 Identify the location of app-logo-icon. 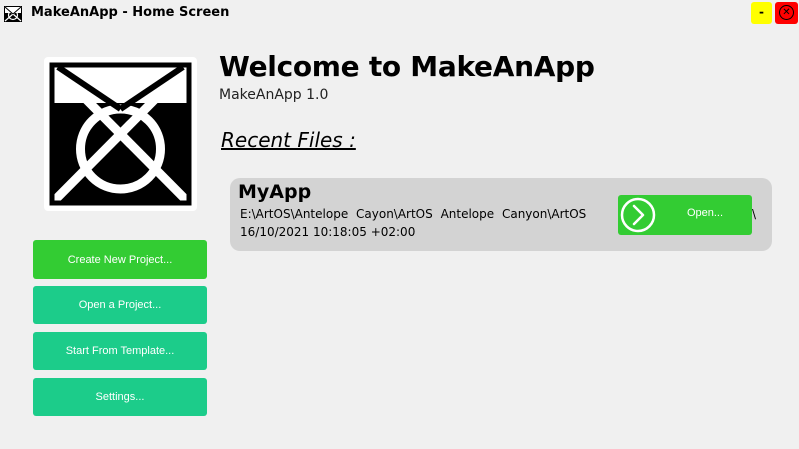
(13, 14).